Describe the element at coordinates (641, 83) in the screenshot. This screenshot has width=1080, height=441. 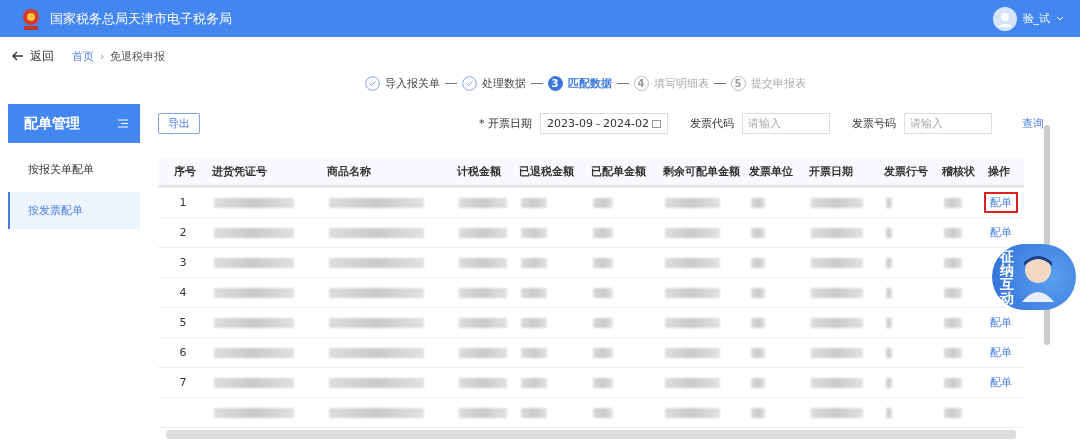
I see `step-number: 4` at that location.